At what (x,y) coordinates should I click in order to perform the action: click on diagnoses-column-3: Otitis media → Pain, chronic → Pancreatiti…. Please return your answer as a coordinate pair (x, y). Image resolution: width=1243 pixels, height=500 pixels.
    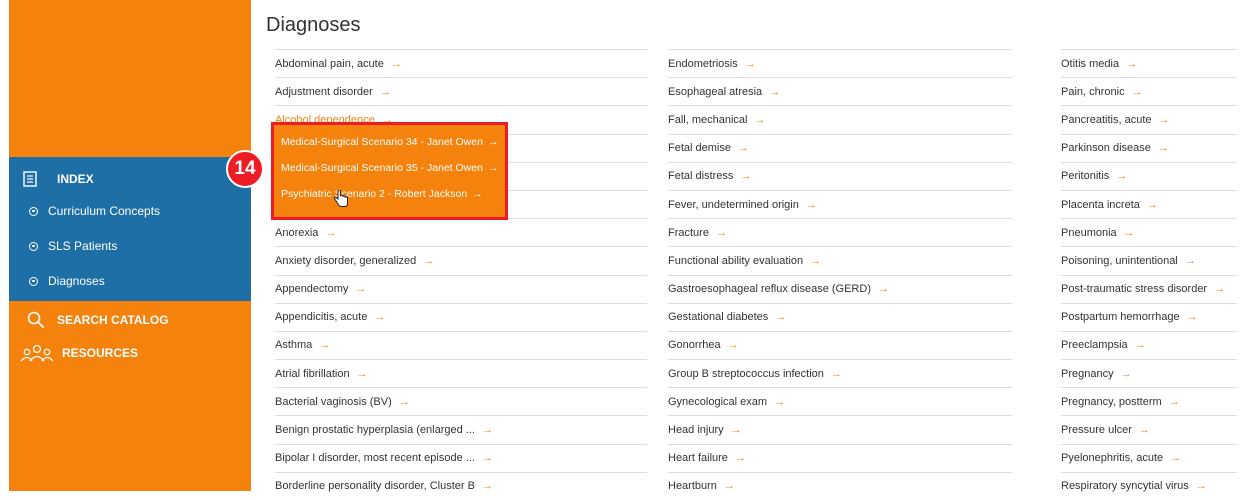
    Looking at the image, I should click on (1149, 274).